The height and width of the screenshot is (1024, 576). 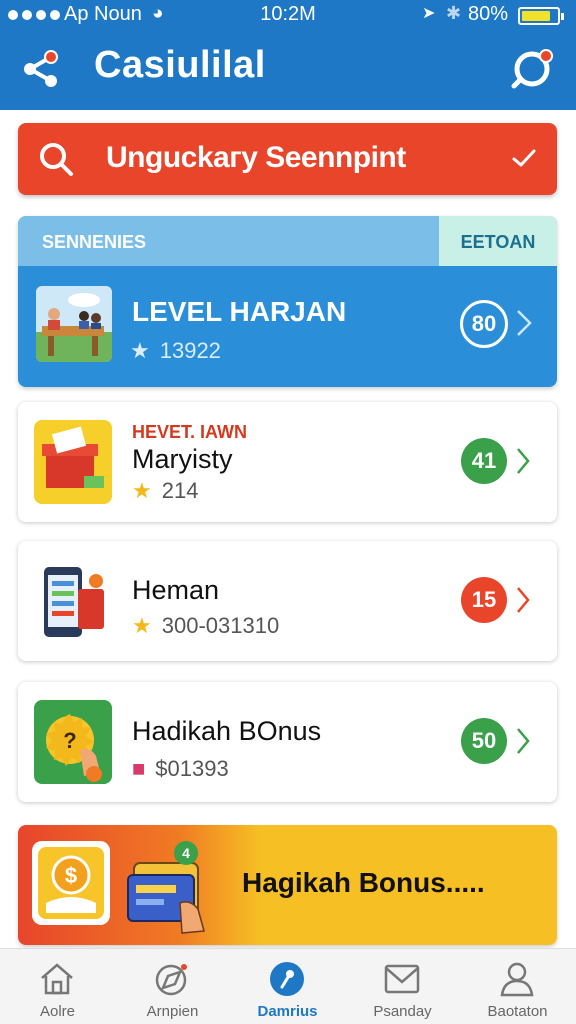 What do you see at coordinates (517, 979) in the screenshot?
I see `profile-icon` at bounding box center [517, 979].